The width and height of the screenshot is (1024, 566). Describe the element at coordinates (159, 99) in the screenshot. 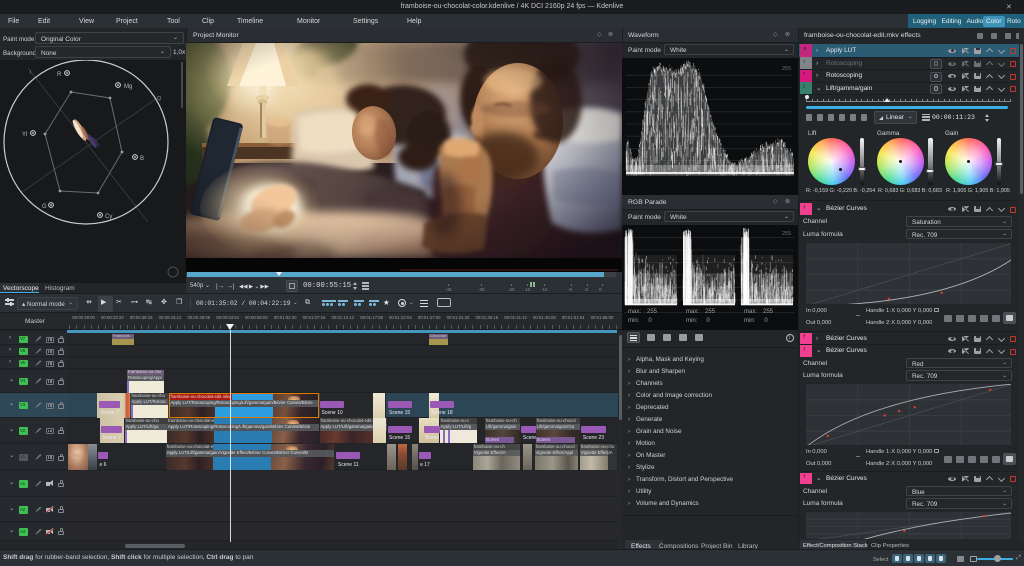

I see `svg-text: Q` at that location.